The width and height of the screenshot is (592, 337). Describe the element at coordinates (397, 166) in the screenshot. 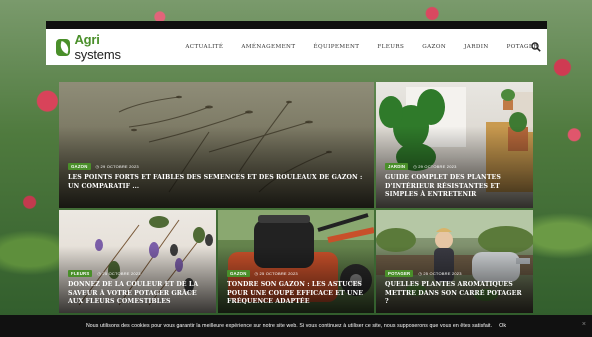

I see `category-badge: JARDIN` at that location.